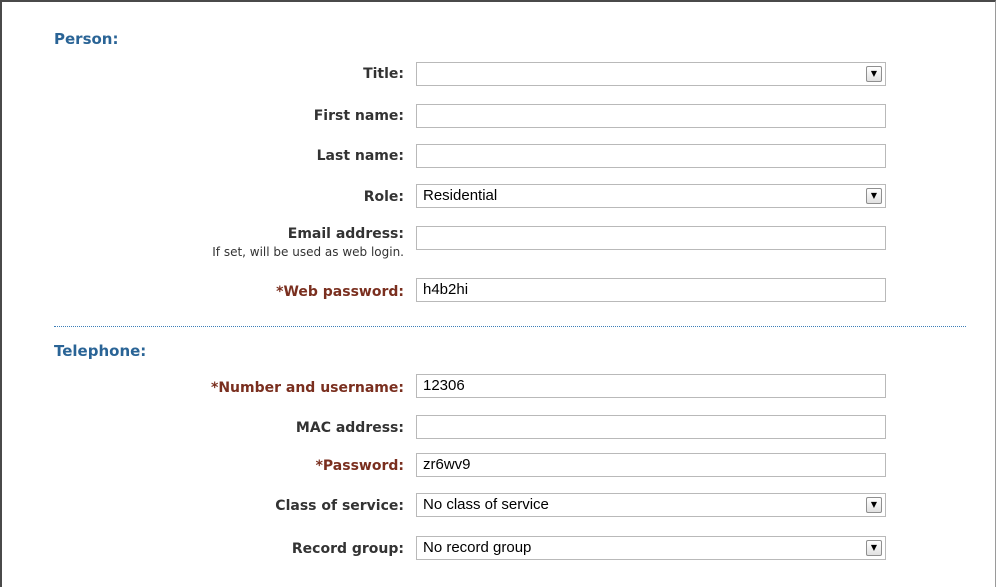  Describe the element at coordinates (651, 427) in the screenshot. I see `mac-address-field` at that location.